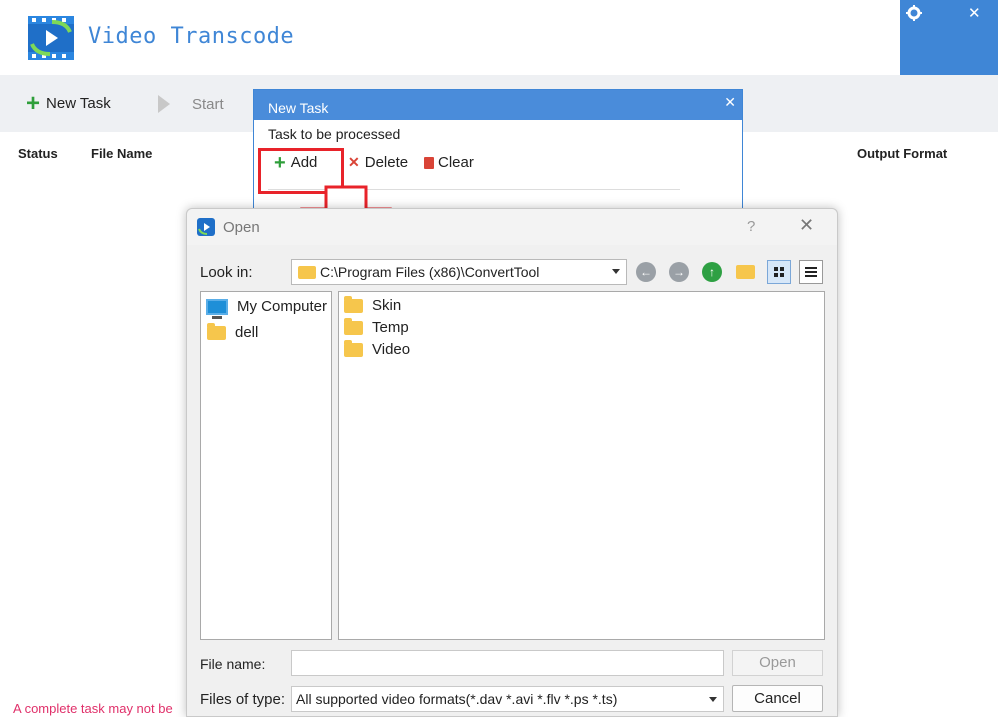 The width and height of the screenshot is (998, 717). What do you see at coordinates (456, 162) in the screenshot?
I see `clear-label: Clear` at bounding box center [456, 162].